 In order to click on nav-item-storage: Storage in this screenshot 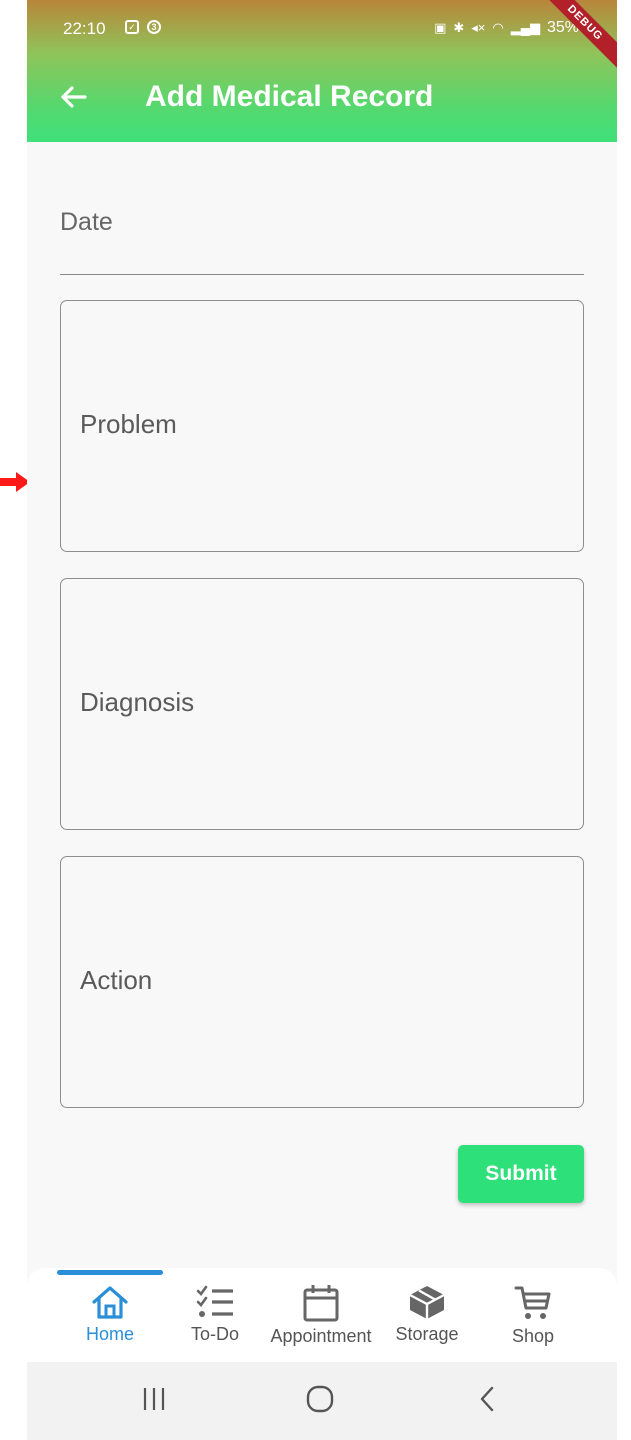, I will do `click(427, 1318)`.